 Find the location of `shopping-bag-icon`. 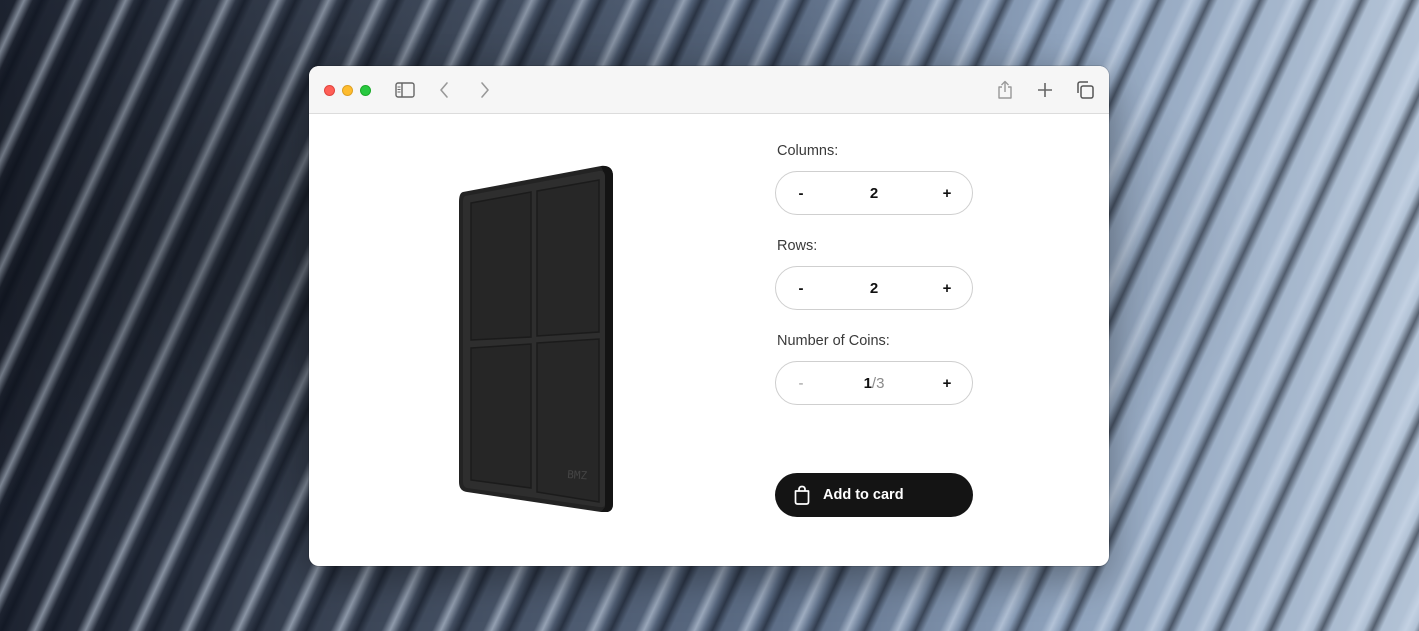

shopping-bag-icon is located at coordinates (802, 495).